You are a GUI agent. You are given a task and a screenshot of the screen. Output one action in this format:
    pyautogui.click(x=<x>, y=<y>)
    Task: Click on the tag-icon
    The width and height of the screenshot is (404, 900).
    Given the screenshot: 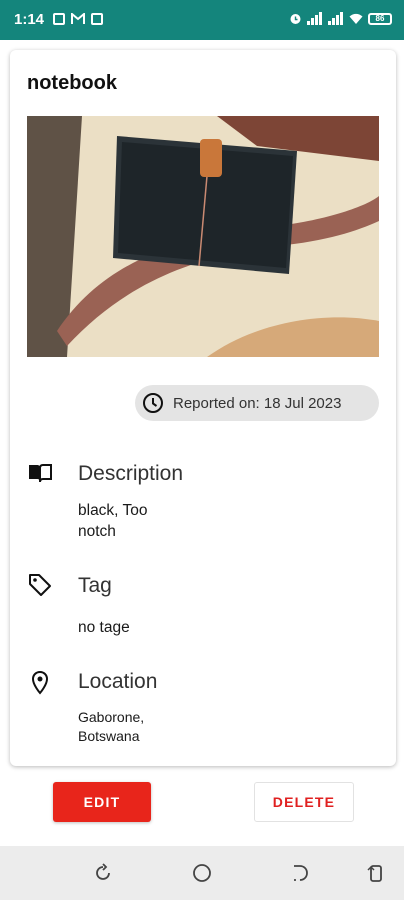 What is the action you would take?
    pyautogui.click(x=40, y=585)
    